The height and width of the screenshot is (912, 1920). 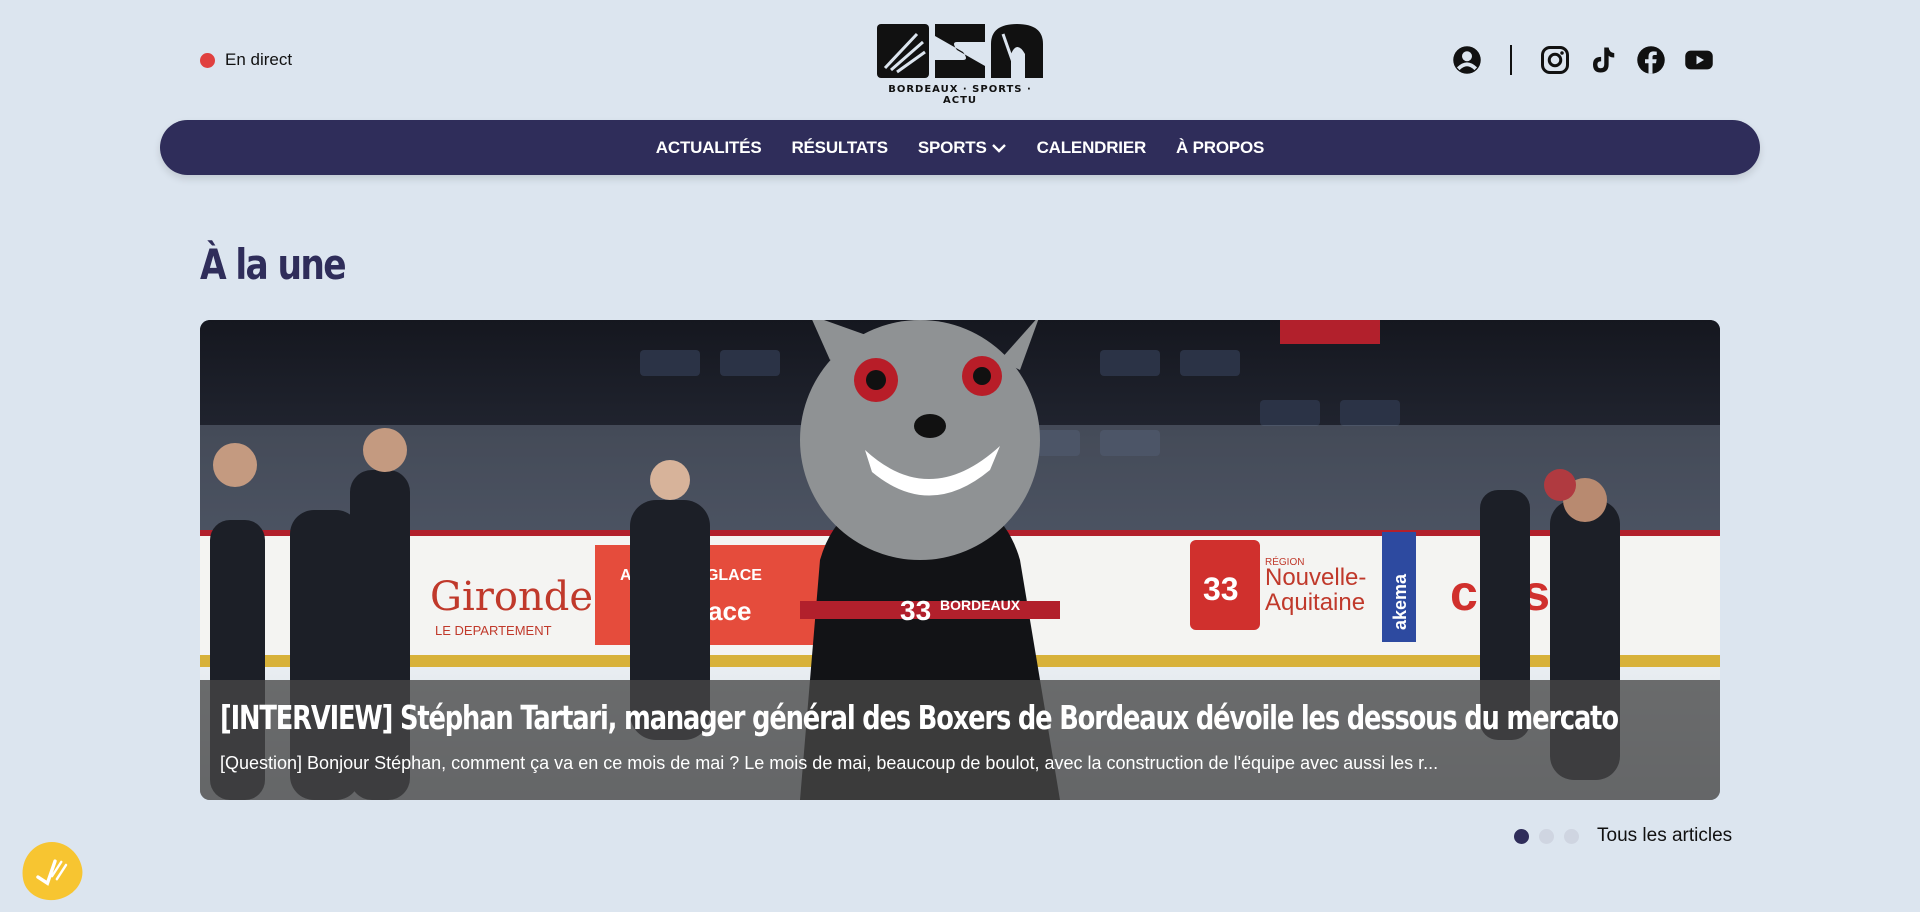 I want to click on svg-text: Gironde, so click(x=511, y=597).